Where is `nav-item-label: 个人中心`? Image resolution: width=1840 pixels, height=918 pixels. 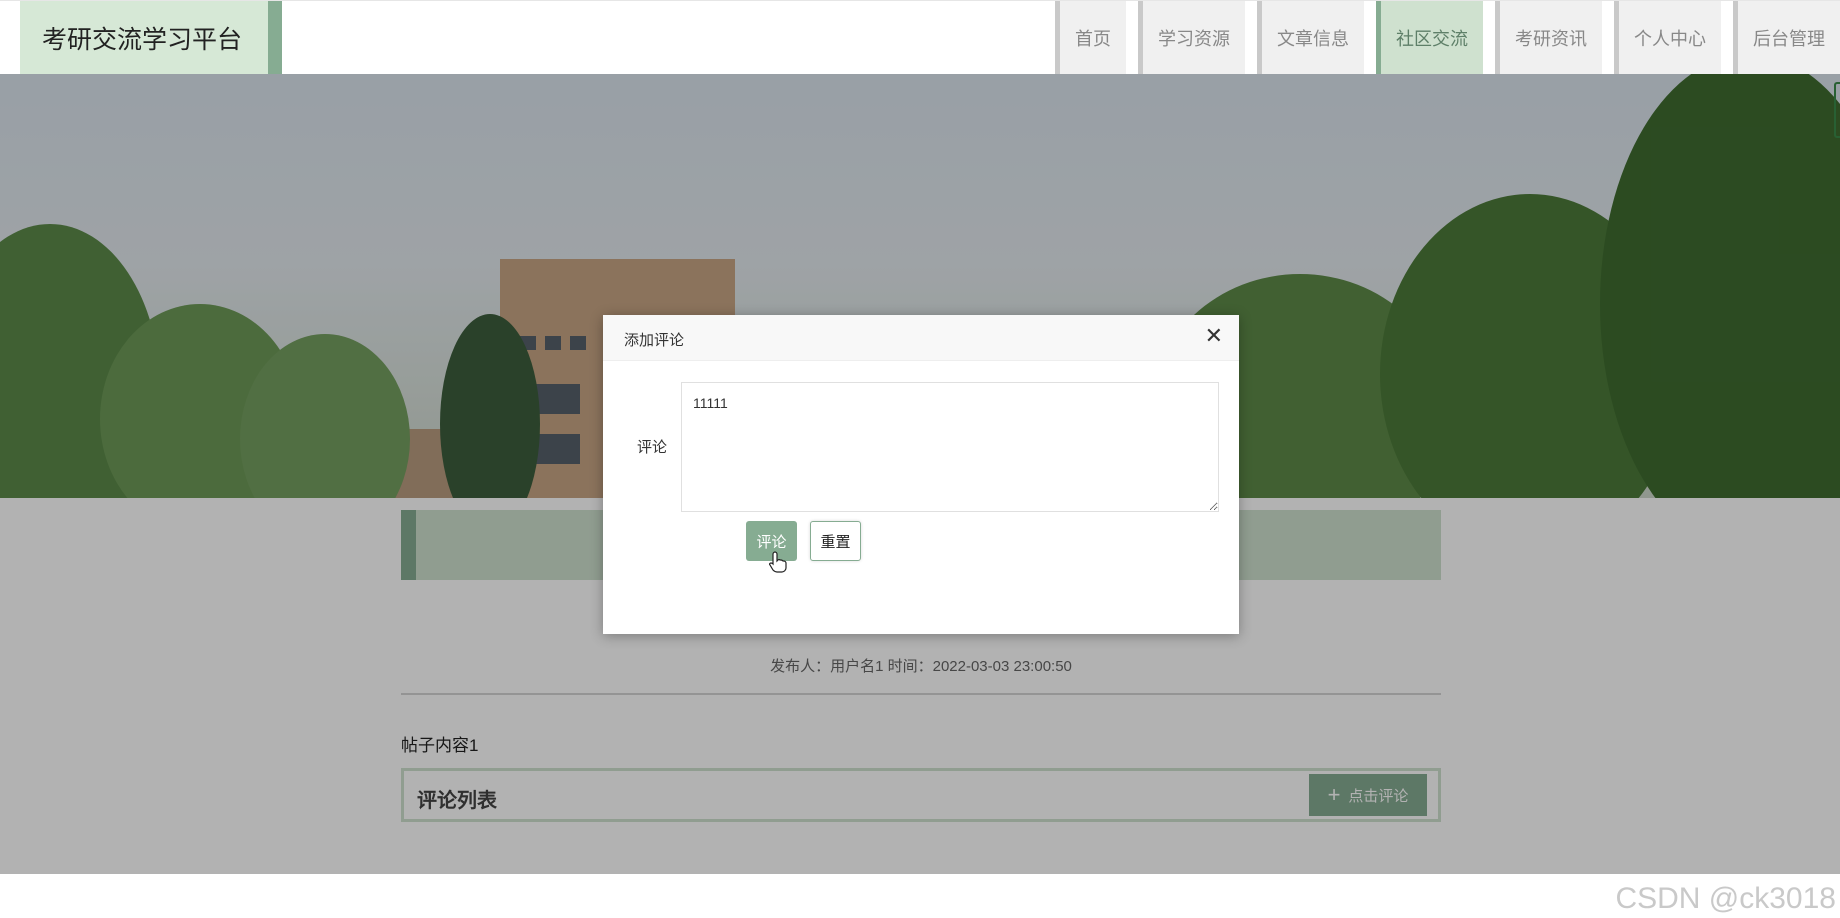
nav-item-label: 个人中心 is located at coordinates (1670, 39).